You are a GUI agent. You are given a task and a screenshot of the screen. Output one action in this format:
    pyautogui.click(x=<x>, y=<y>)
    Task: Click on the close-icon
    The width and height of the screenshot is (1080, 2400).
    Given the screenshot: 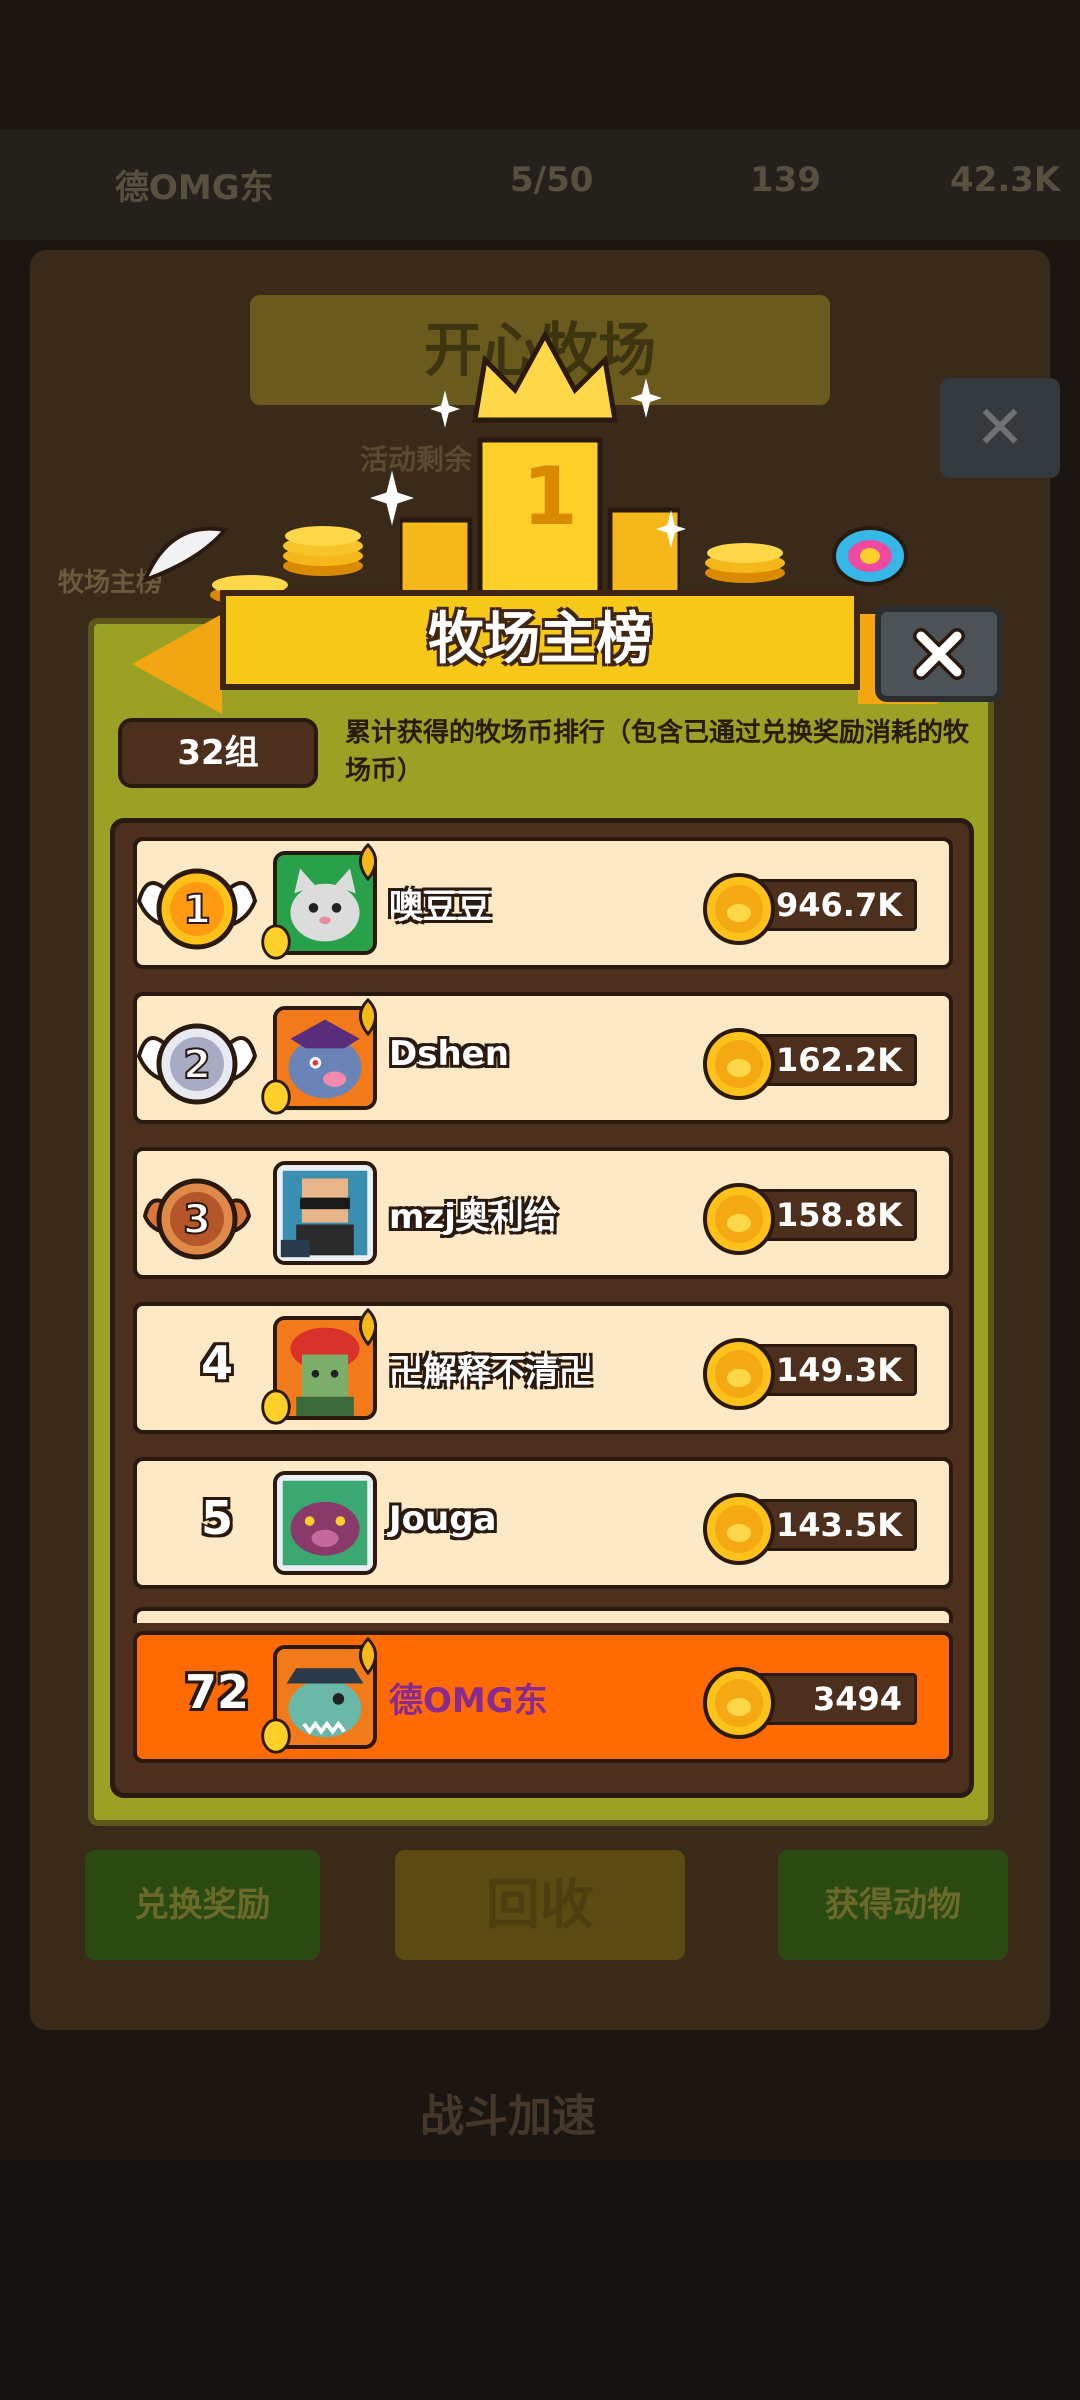 What is the action you would take?
    pyautogui.click(x=939, y=654)
    